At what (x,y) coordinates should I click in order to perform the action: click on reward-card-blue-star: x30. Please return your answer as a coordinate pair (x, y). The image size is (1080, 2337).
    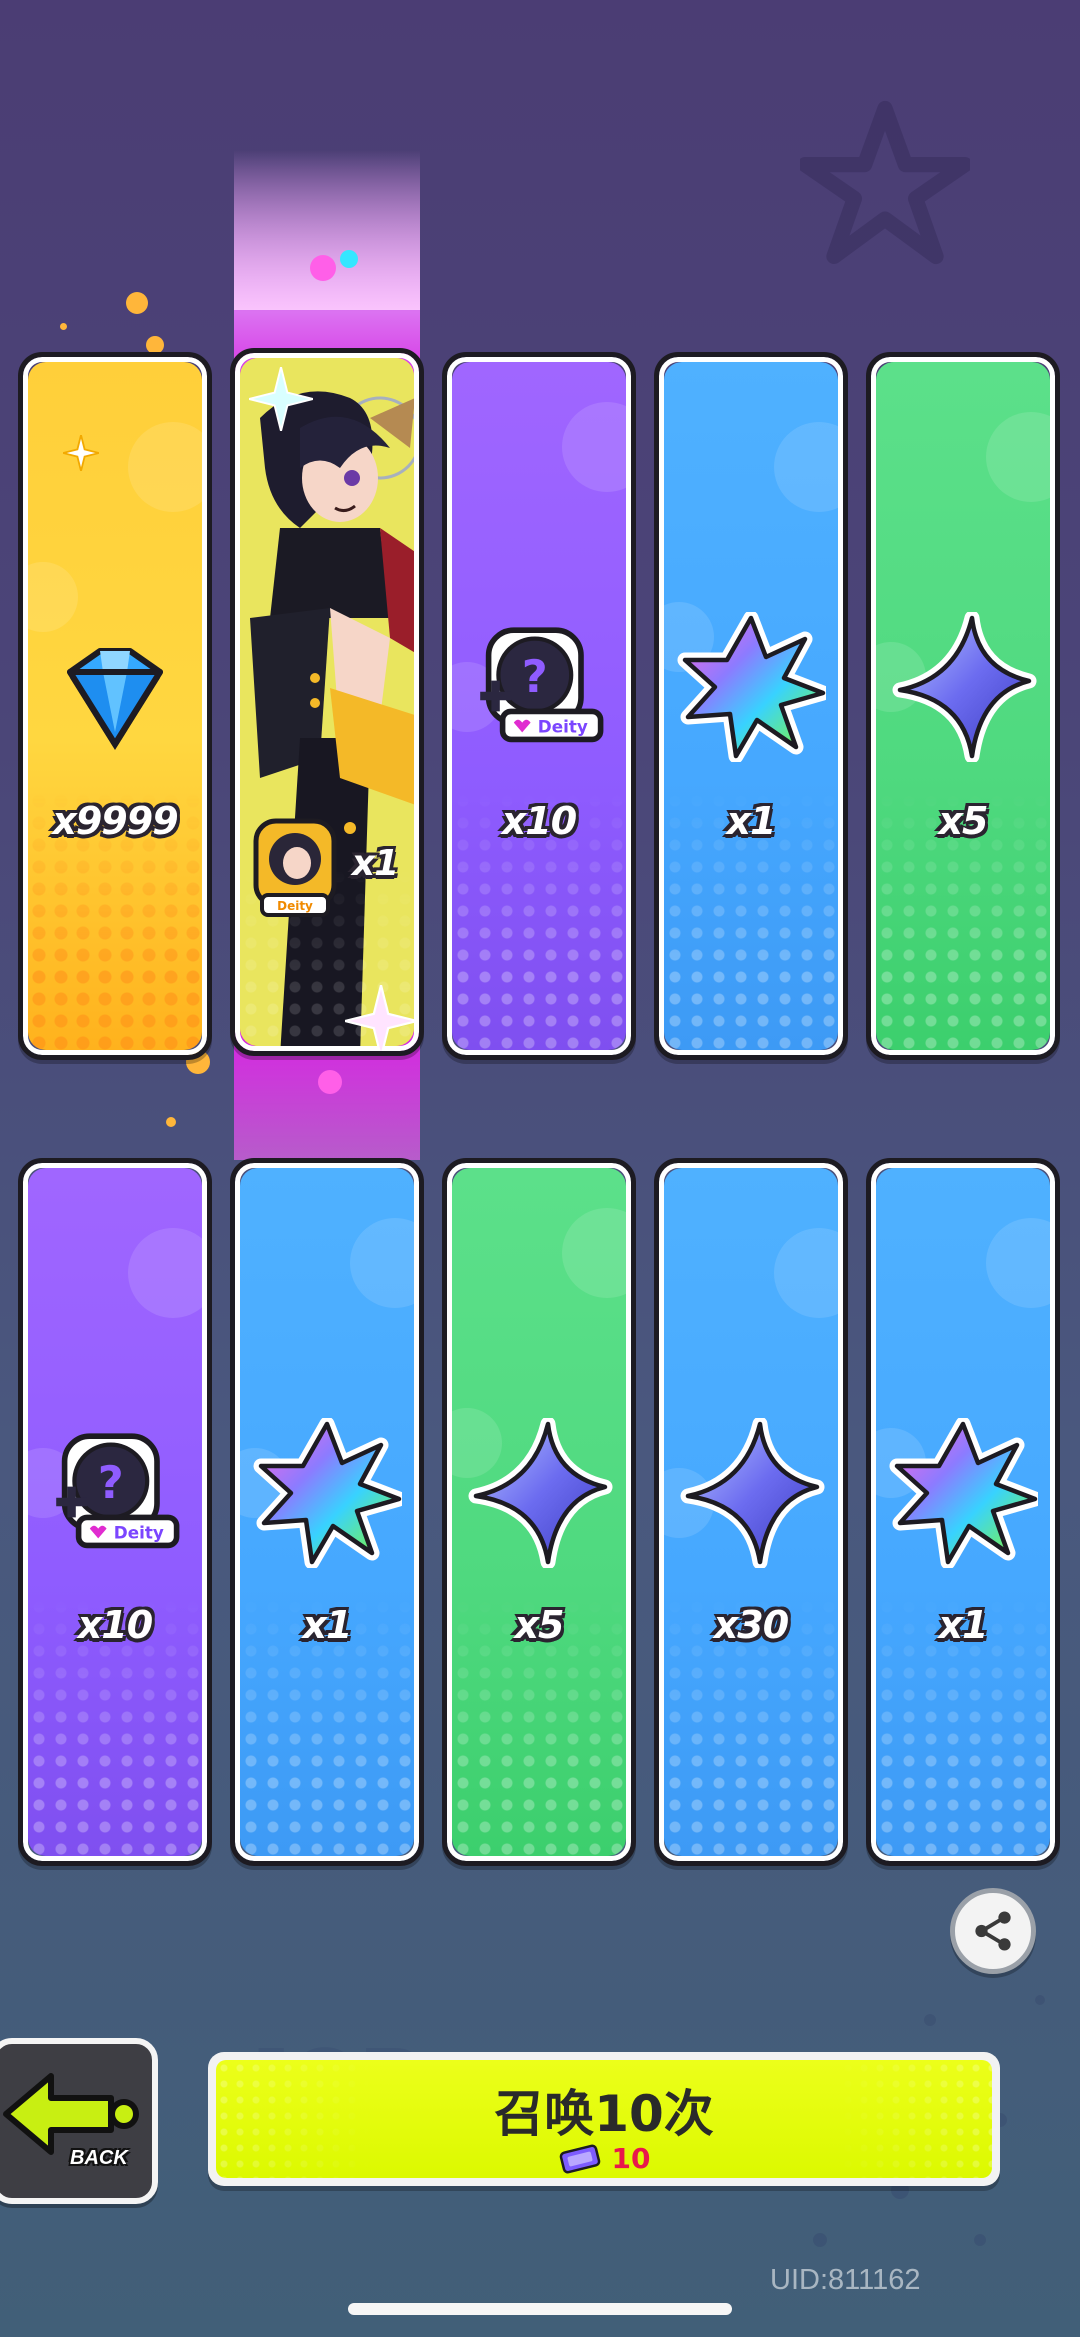
    Looking at the image, I should click on (751, 1512).